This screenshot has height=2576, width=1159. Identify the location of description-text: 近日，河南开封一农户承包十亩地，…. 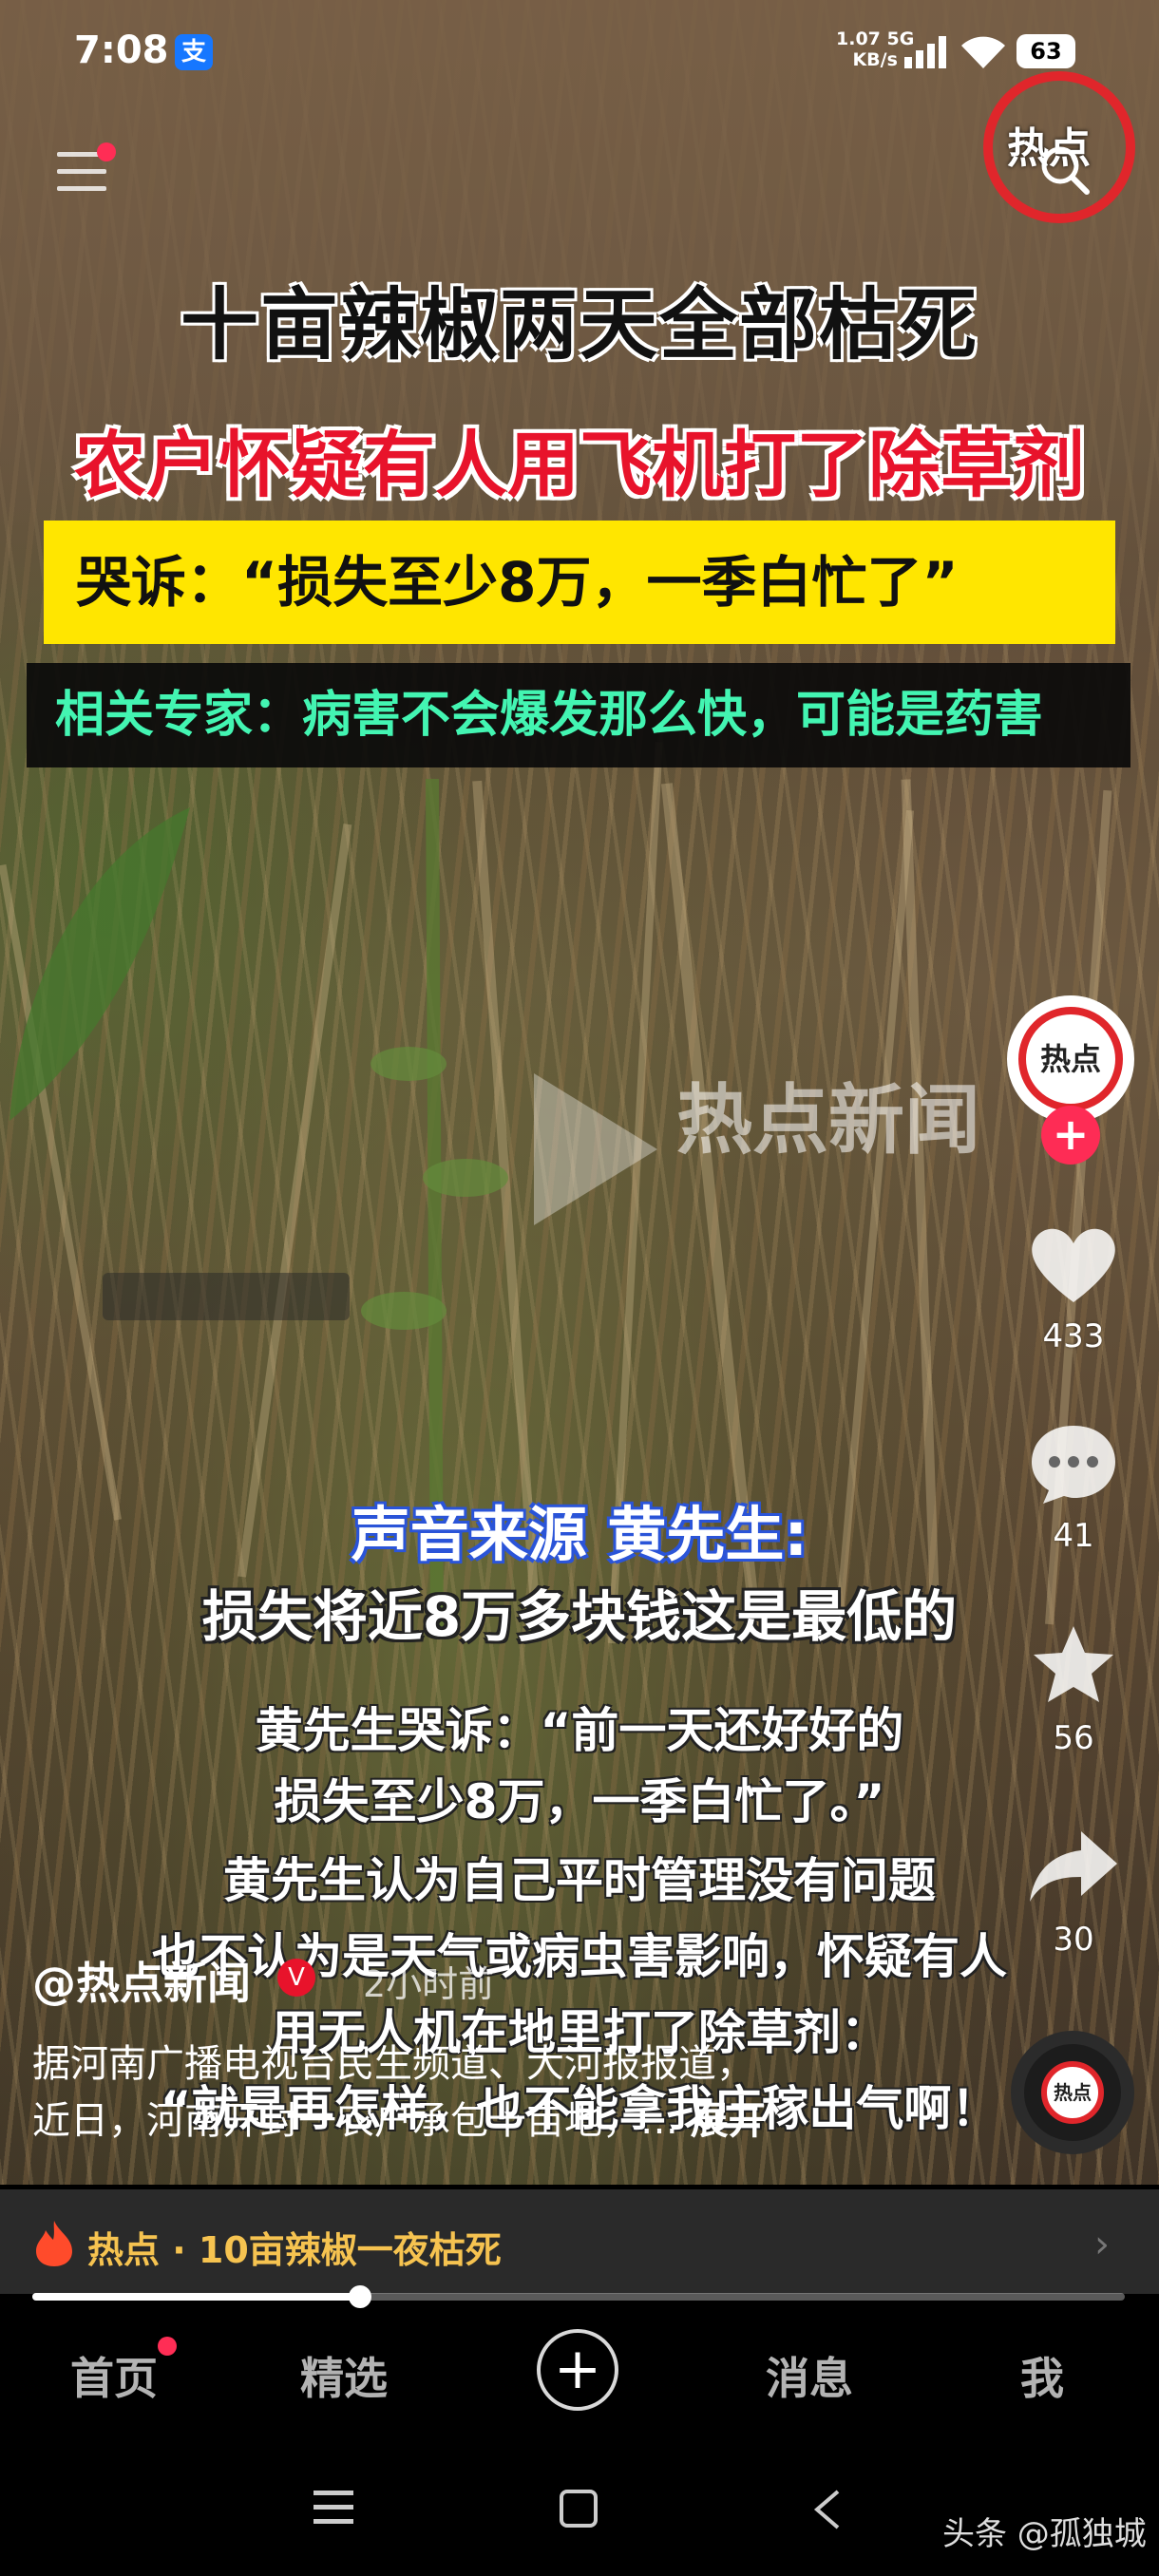
(355, 2121).